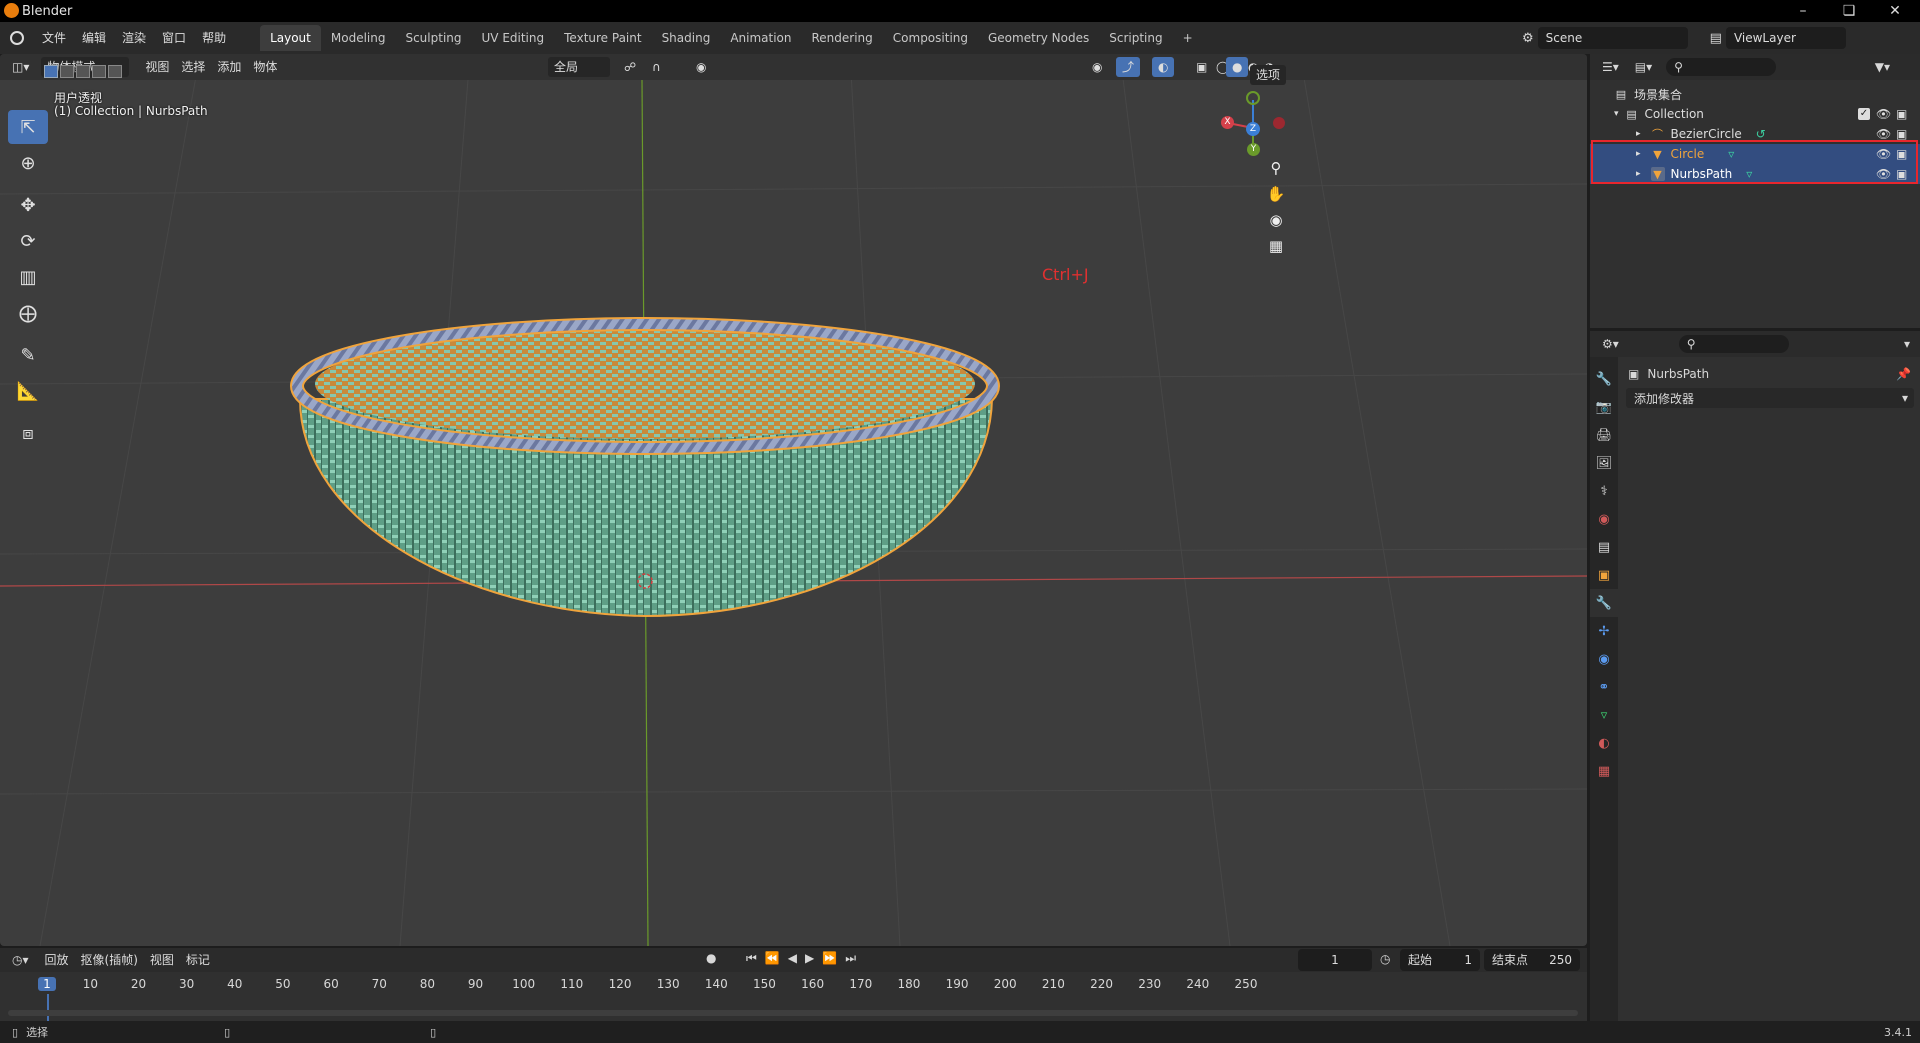  I want to click on options-dropdown: 选项, so click(1268, 75).